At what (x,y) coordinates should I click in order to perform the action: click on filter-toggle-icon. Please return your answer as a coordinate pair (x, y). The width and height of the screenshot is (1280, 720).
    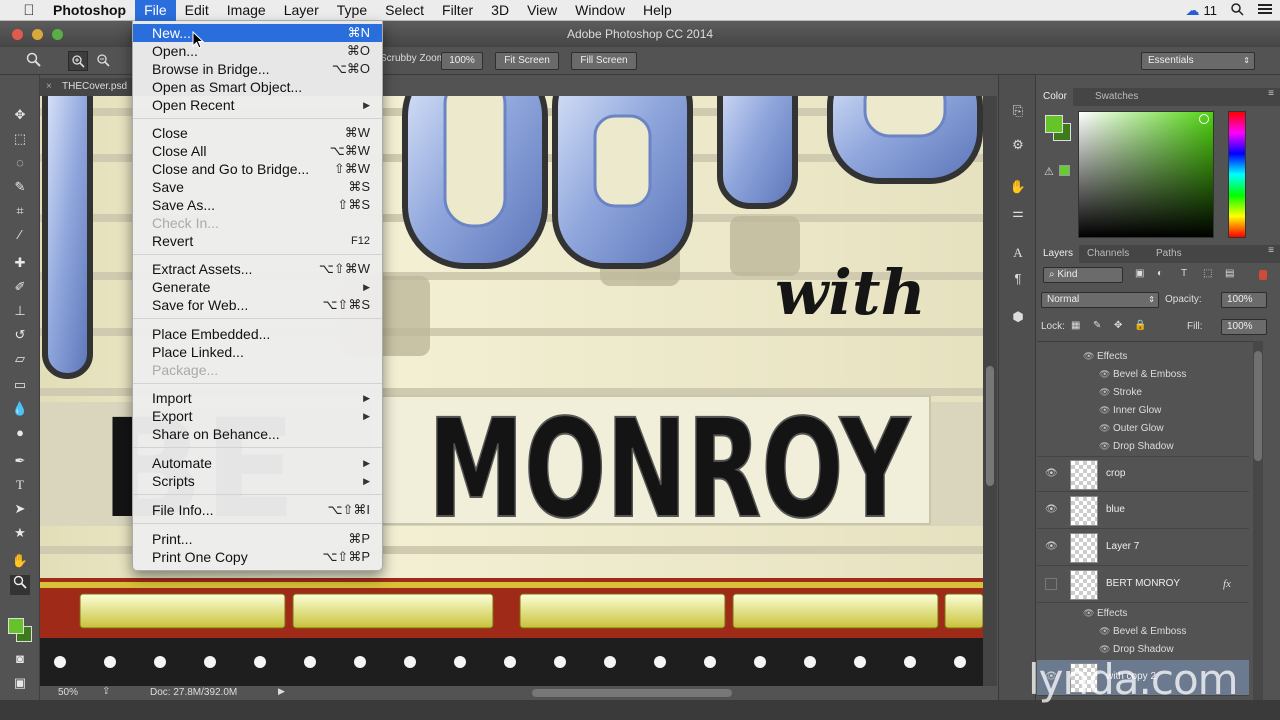
    Looking at the image, I should click on (1263, 275).